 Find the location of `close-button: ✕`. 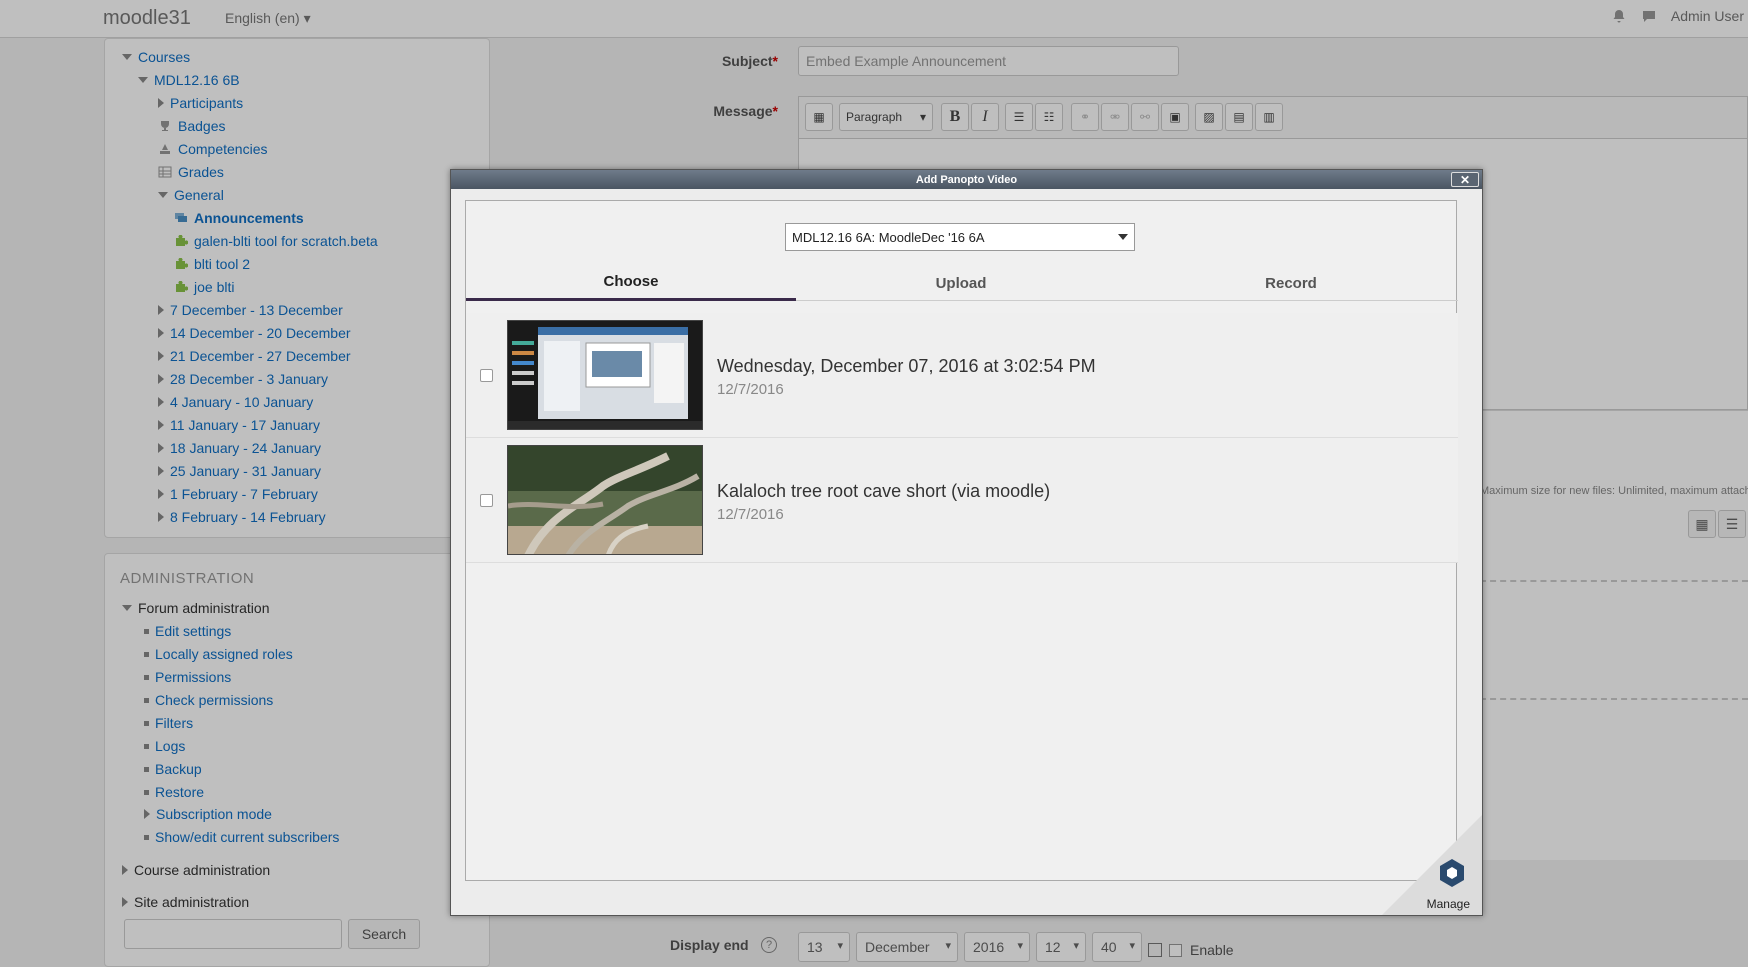

close-button: ✕ is located at coordinates (1465, 179).